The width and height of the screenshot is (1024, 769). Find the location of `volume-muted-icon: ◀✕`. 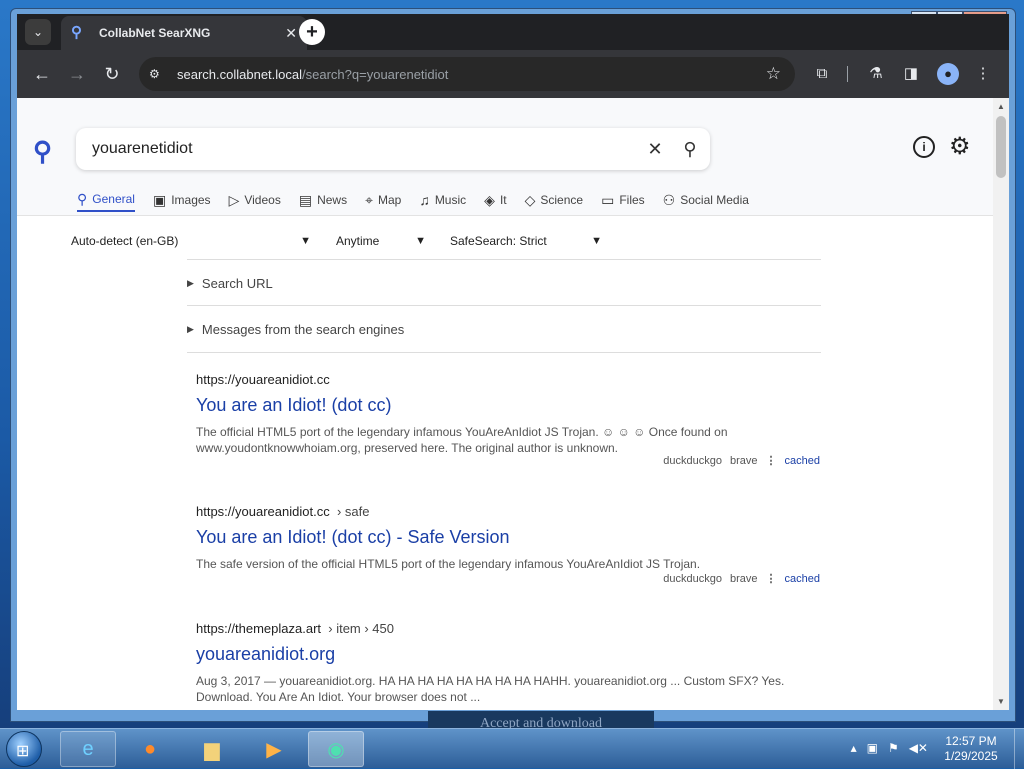

volume-muted-icon: ◀✕ is located at coordinates (918, 748).